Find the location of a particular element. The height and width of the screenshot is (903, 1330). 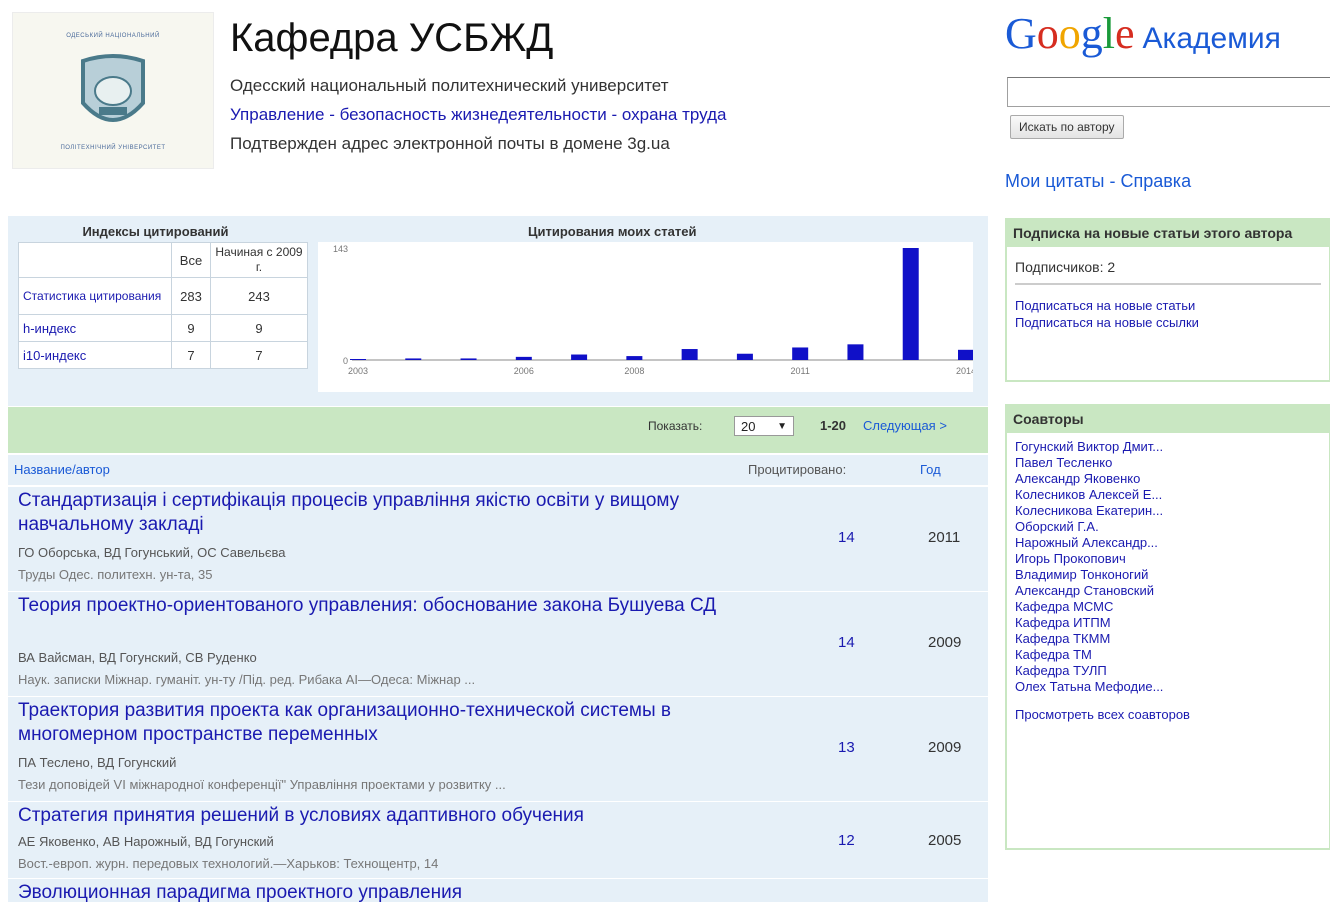

publications-toolbar: Показать: 20 ▼ 1-20 Следующая > is located at coordinates (498, 430).